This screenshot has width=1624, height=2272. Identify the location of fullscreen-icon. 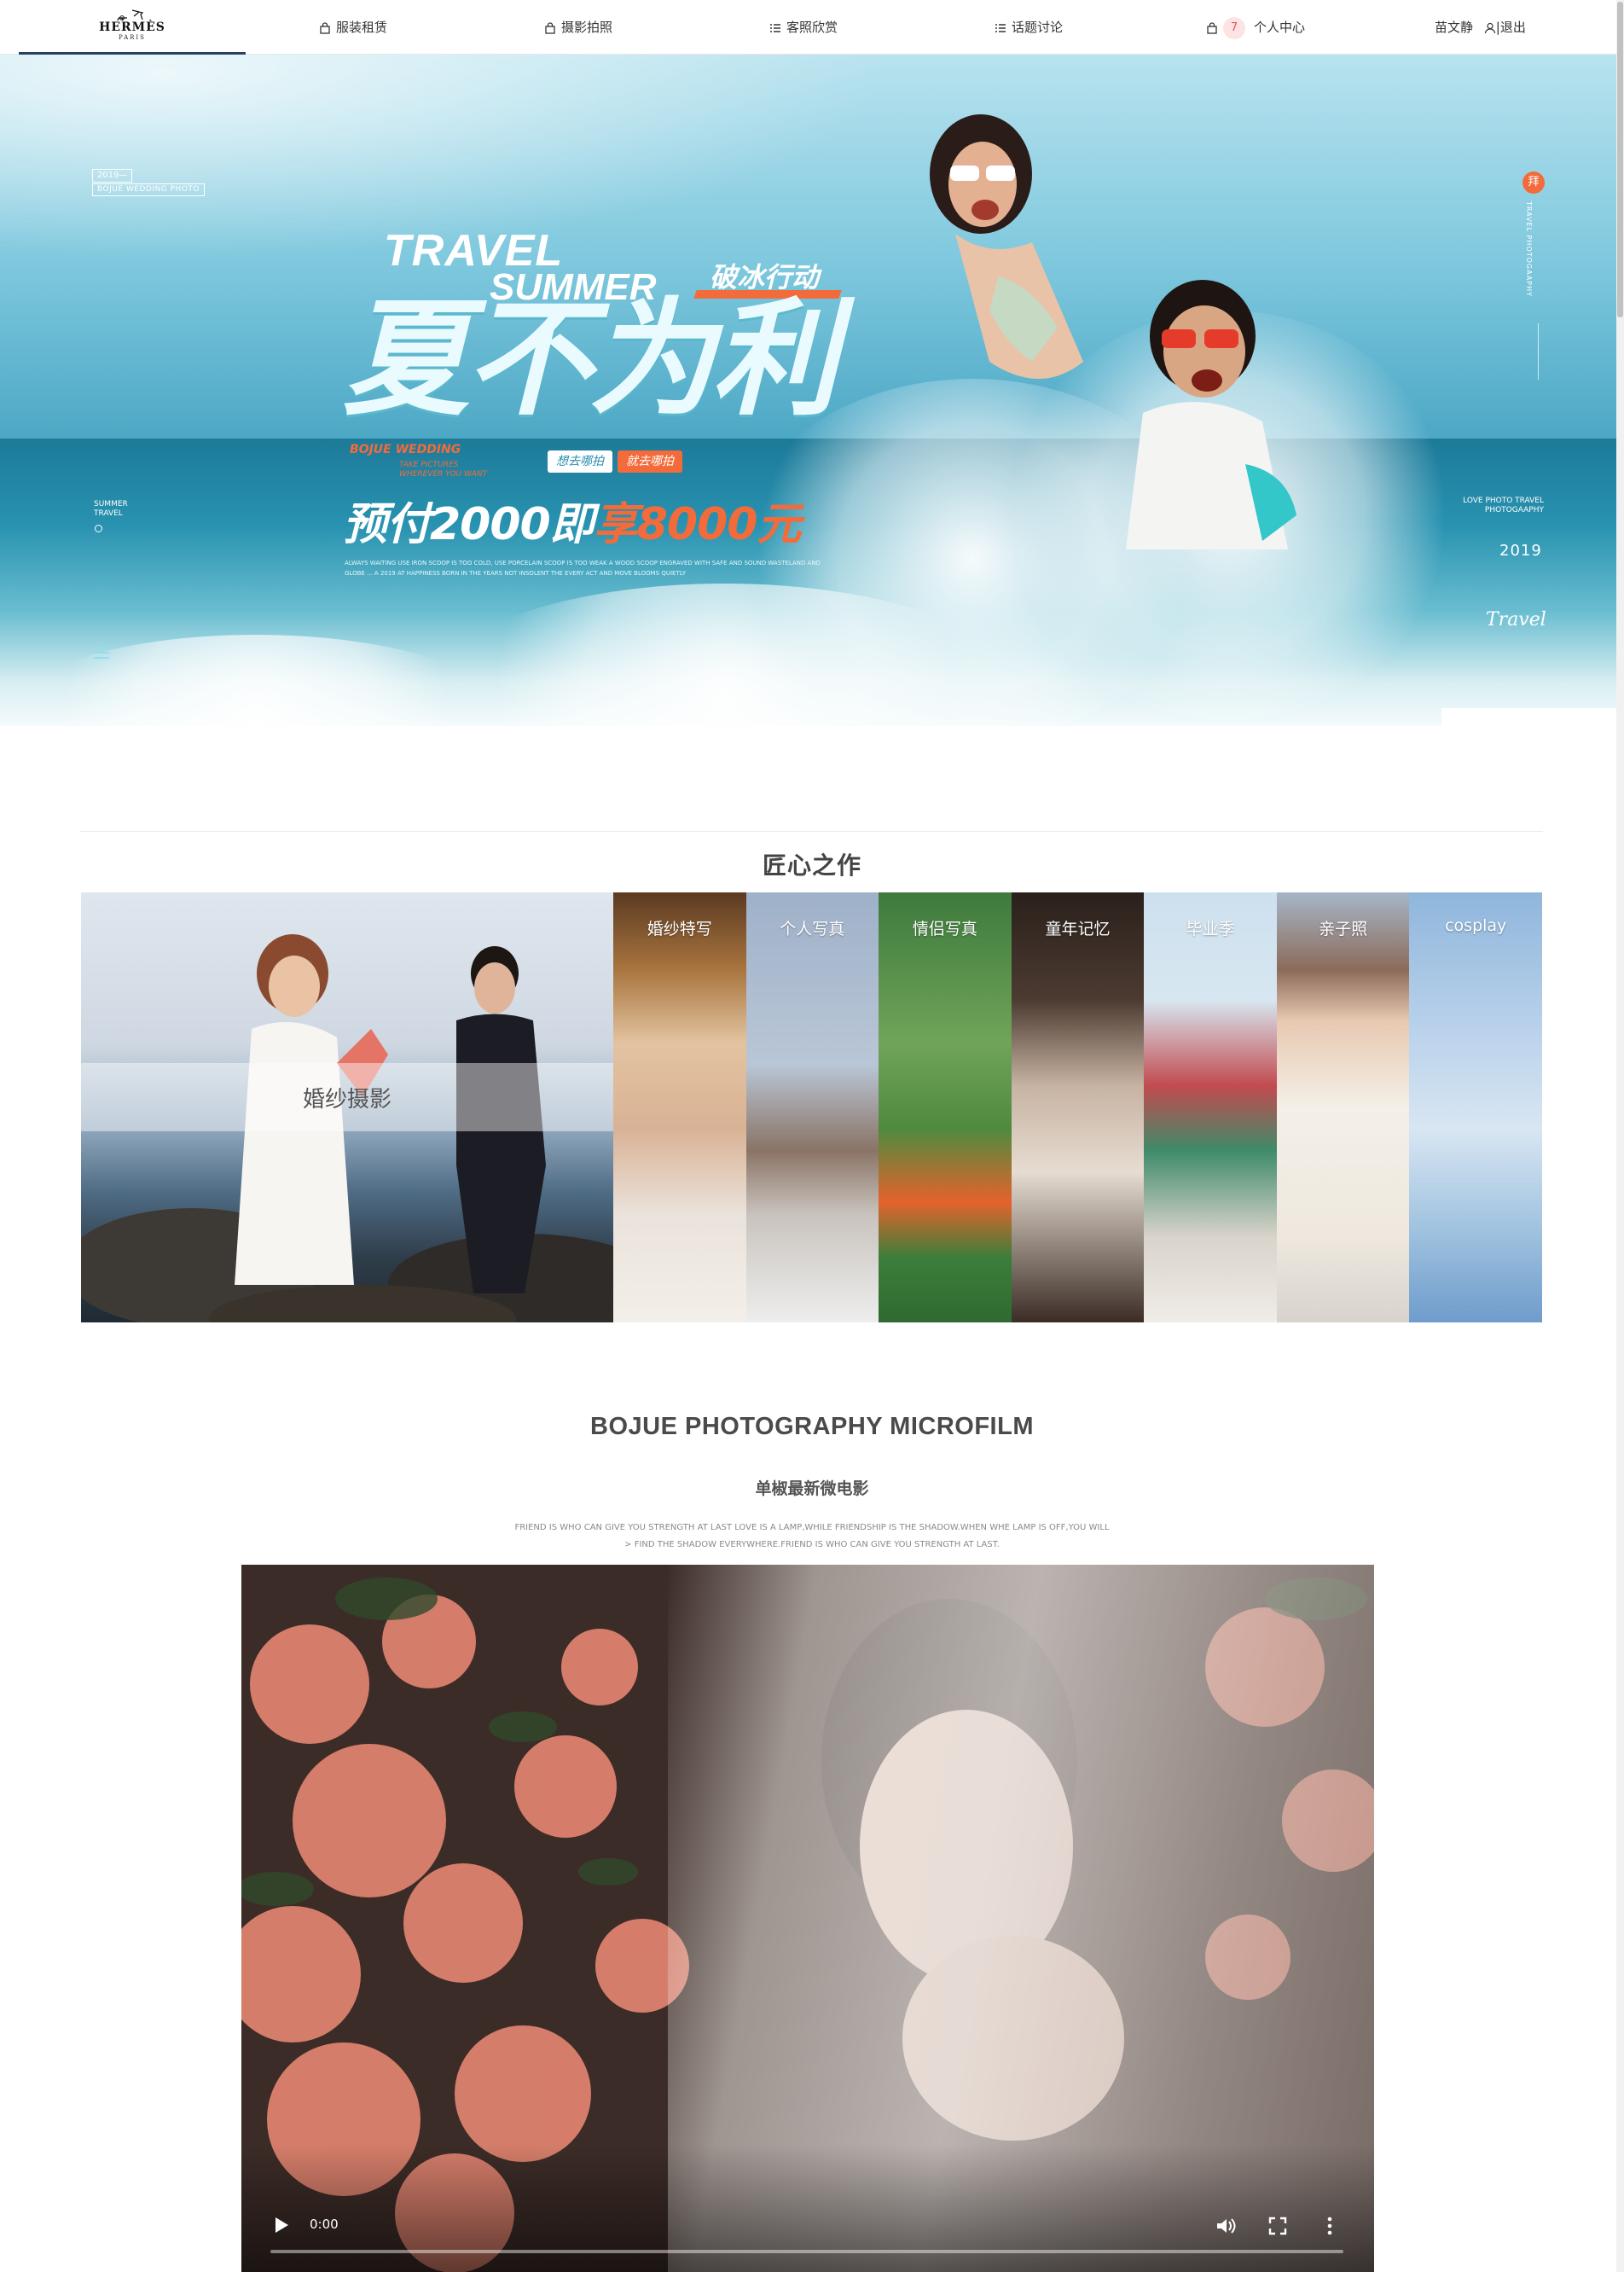
(1277, 2226).